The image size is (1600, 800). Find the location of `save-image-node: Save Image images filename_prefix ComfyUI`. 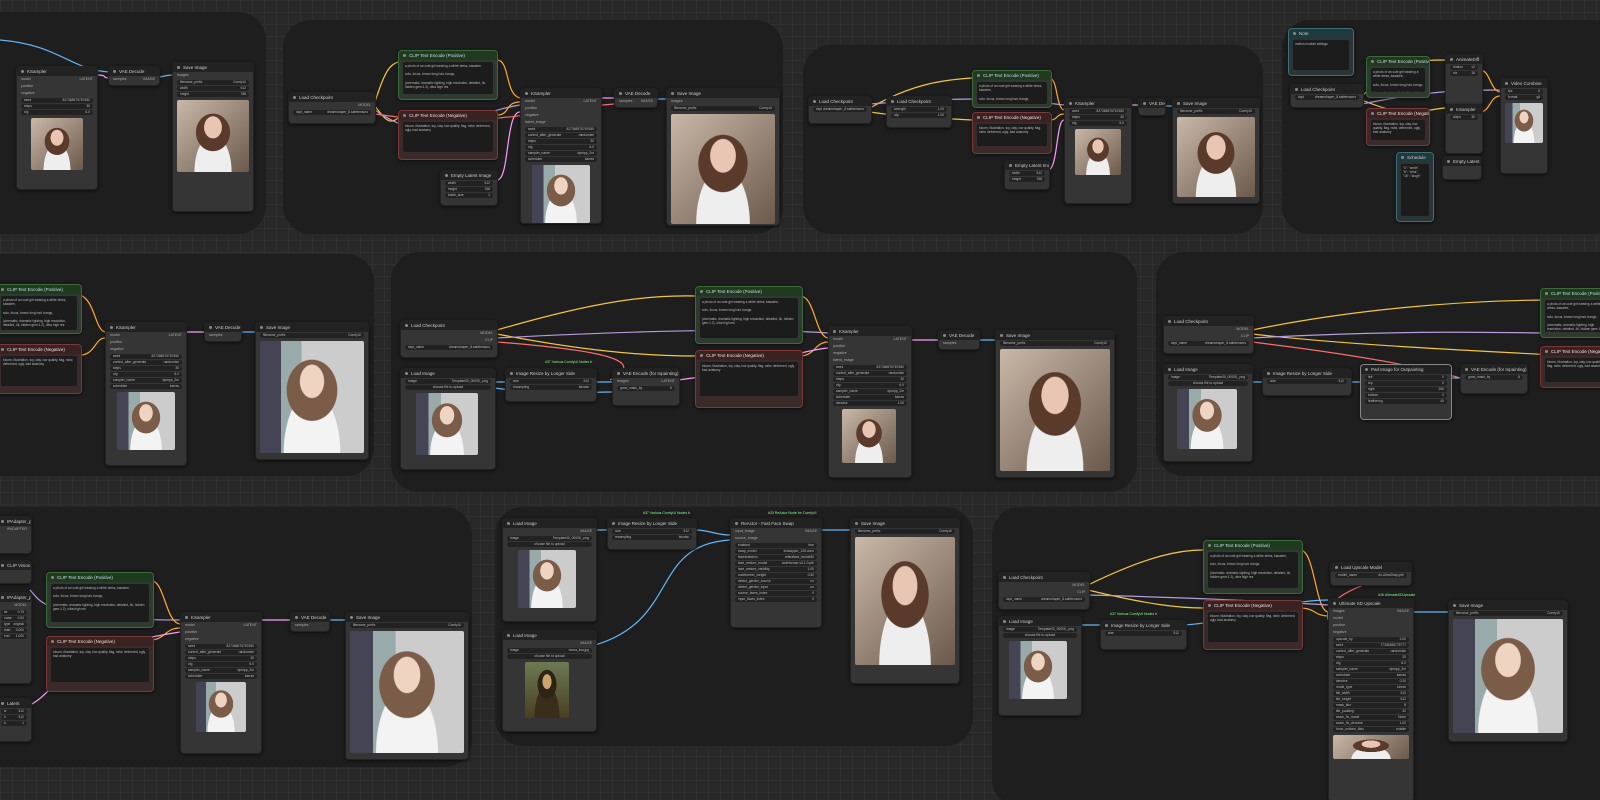

save-image-node: Save Image images filename_prefix ComfyUI is located at coordinates (723, 157).